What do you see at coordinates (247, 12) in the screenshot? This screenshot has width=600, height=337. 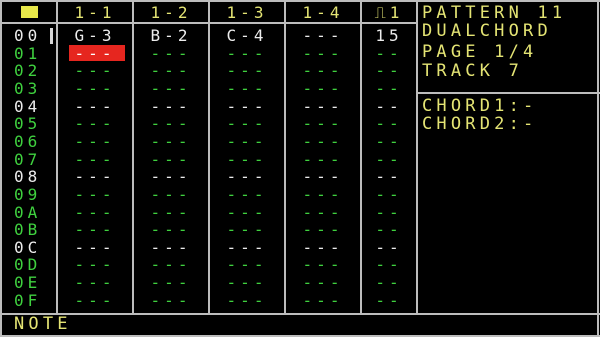 I see `column-header-3: 1-3` at bounding box center [247, 12].